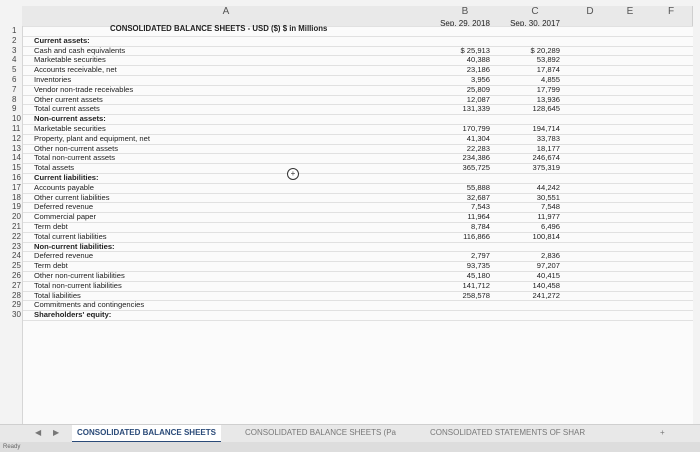  Describe the element at coordinates (169, 80) in the screenshot. I see `row-label: Inventories` at that location.